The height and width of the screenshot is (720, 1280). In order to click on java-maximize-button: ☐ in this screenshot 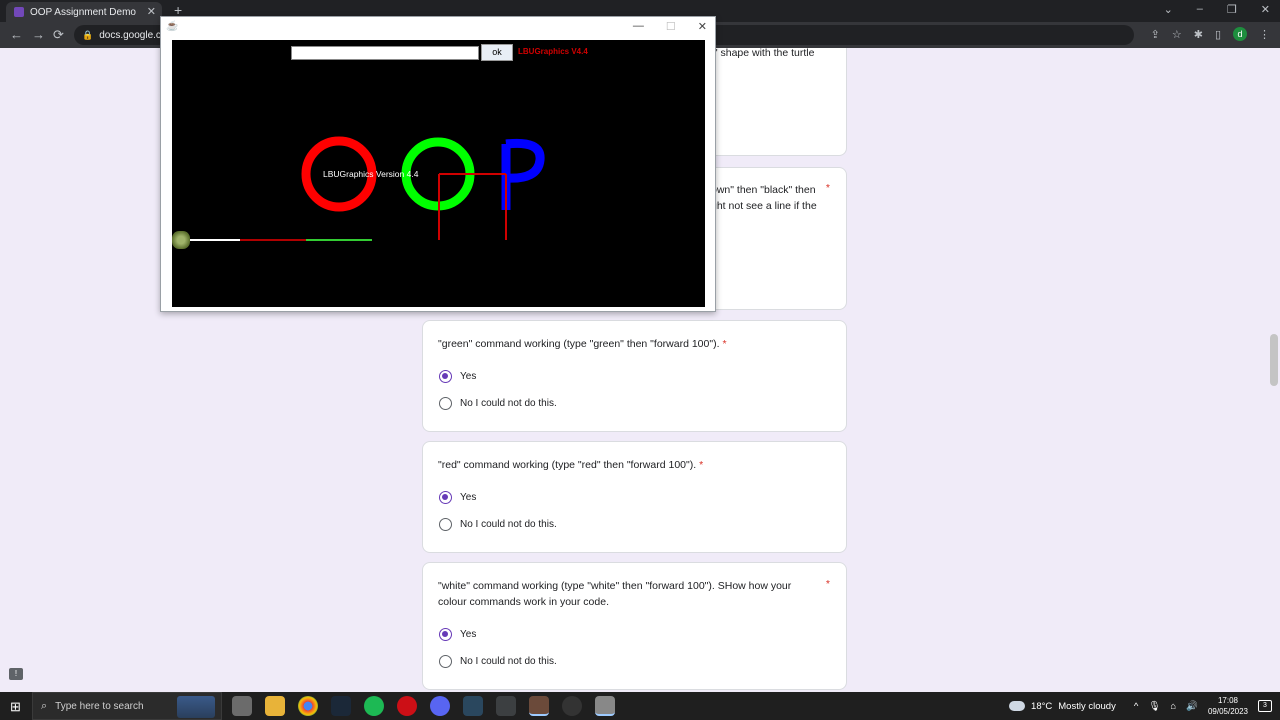, I will do `click(671, 26)`.